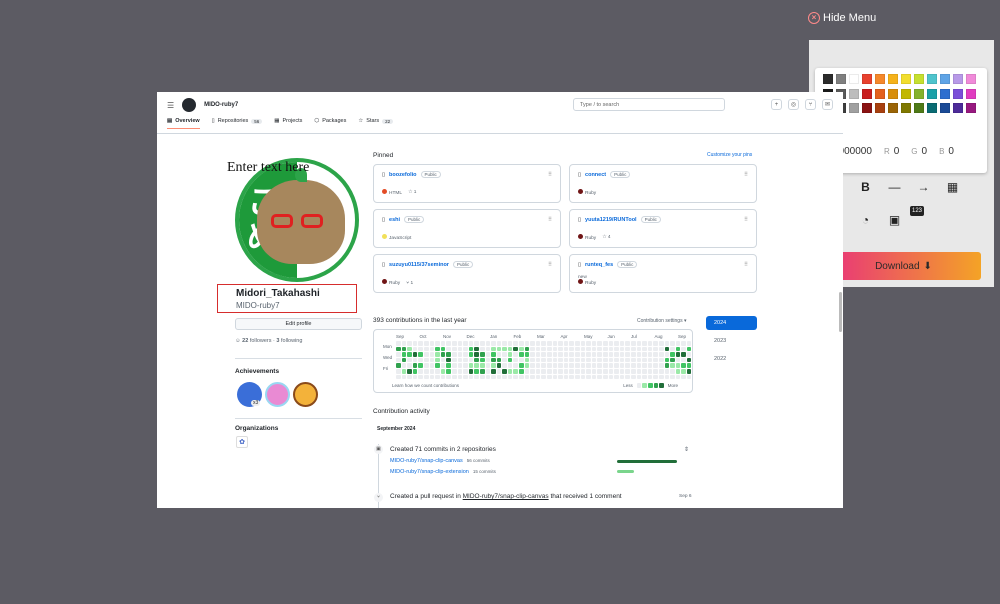 The width and height of the screenshot is (1000, 604). What do you see at coordinates (842, 18) in the screenshot?
I see `hide-menu-button: × Hide Menu` at bounding box center [842, 18].